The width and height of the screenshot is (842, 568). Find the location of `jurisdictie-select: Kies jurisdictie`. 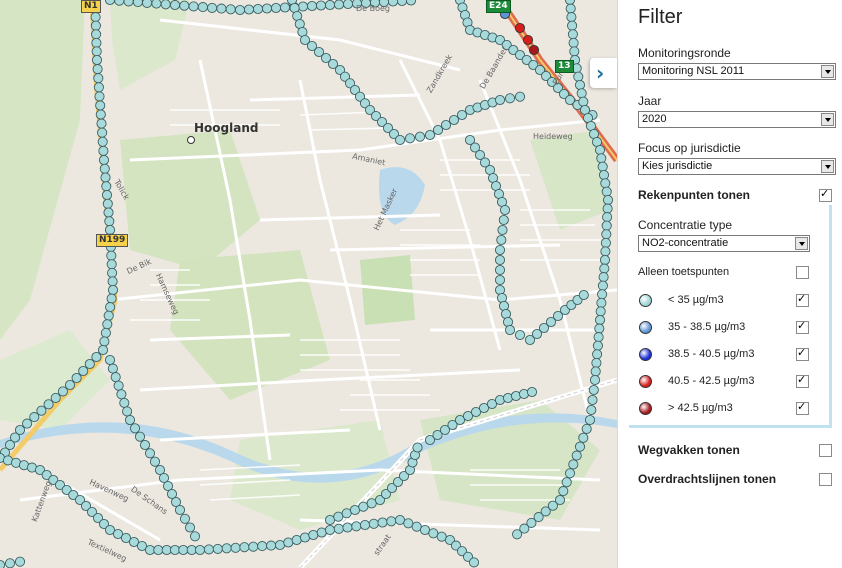

jurisdictie-select: Kies jurisdictie is located at coordinates (737, 166).